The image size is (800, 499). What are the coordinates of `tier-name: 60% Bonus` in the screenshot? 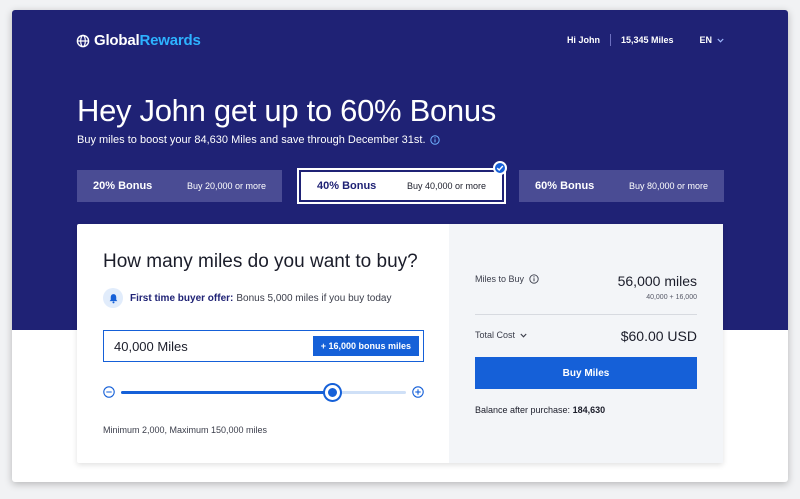 It's located at (565, 186).